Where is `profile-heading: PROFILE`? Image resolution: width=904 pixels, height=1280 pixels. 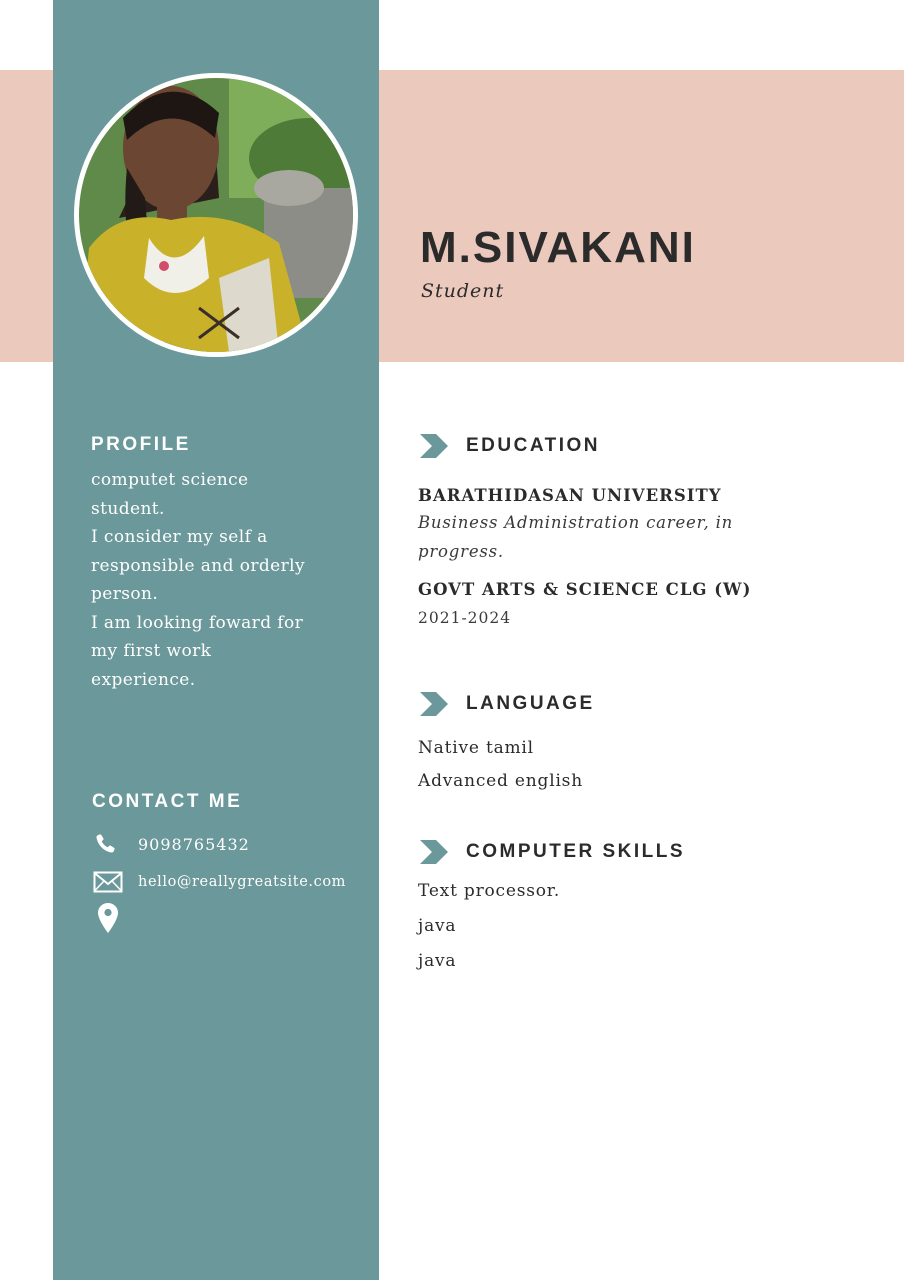 profile-heading: PROFILE is located at coordinates (141, 444).